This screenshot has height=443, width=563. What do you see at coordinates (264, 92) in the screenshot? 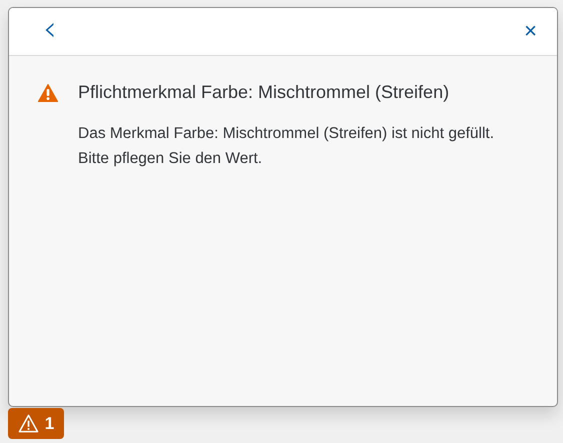
I see `message-title: Pflichtmerkmal Farbe: Mischtrommel (Streifen)` at bounding box center [264, 92].